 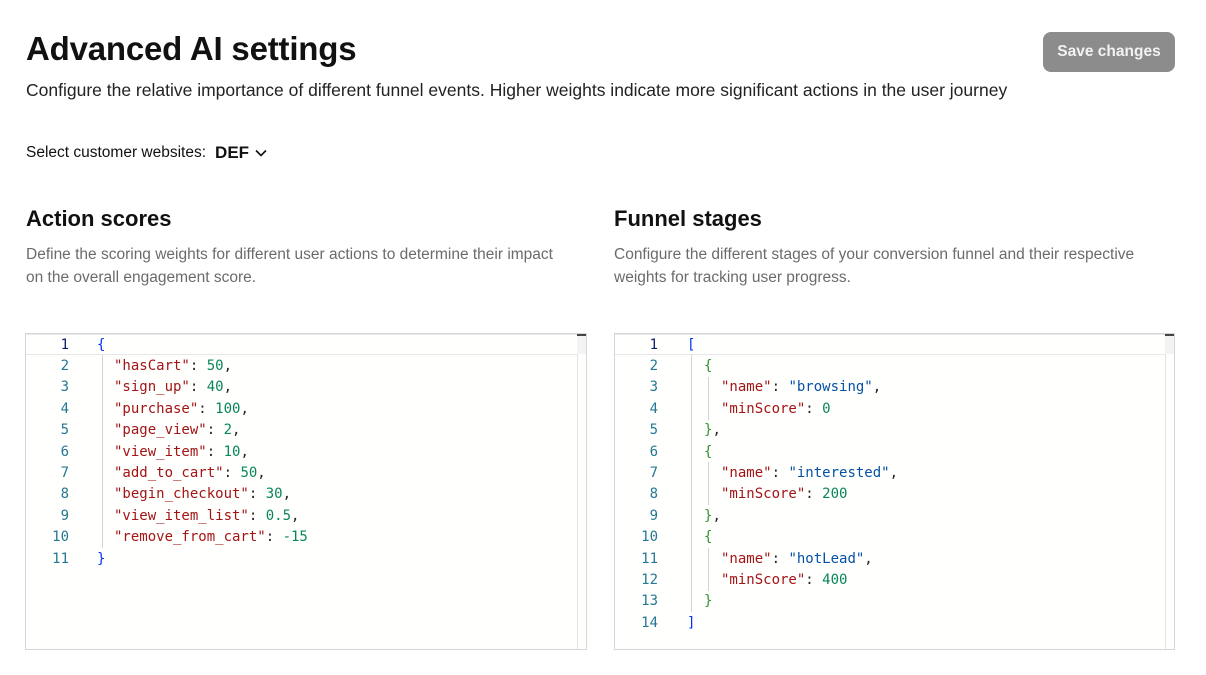 I want to click on code-line: 12 "minScore": 400, so click(x=731, y=579).